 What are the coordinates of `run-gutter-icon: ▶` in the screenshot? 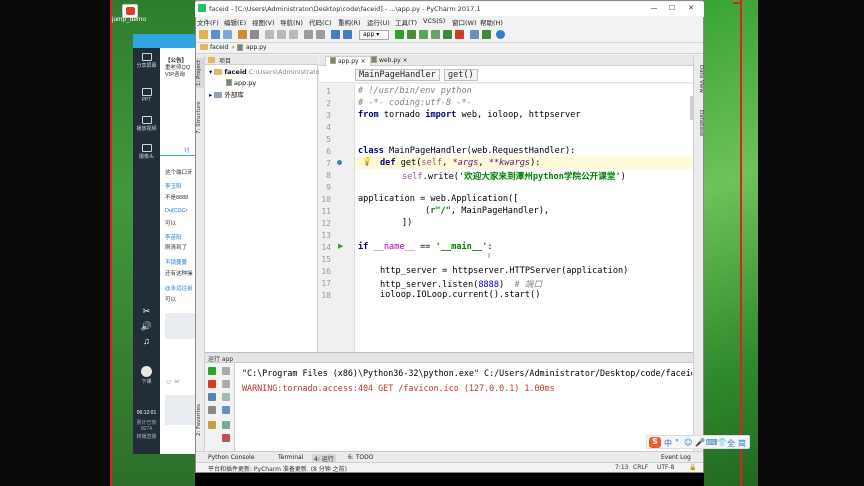 It's located at (340, 246).